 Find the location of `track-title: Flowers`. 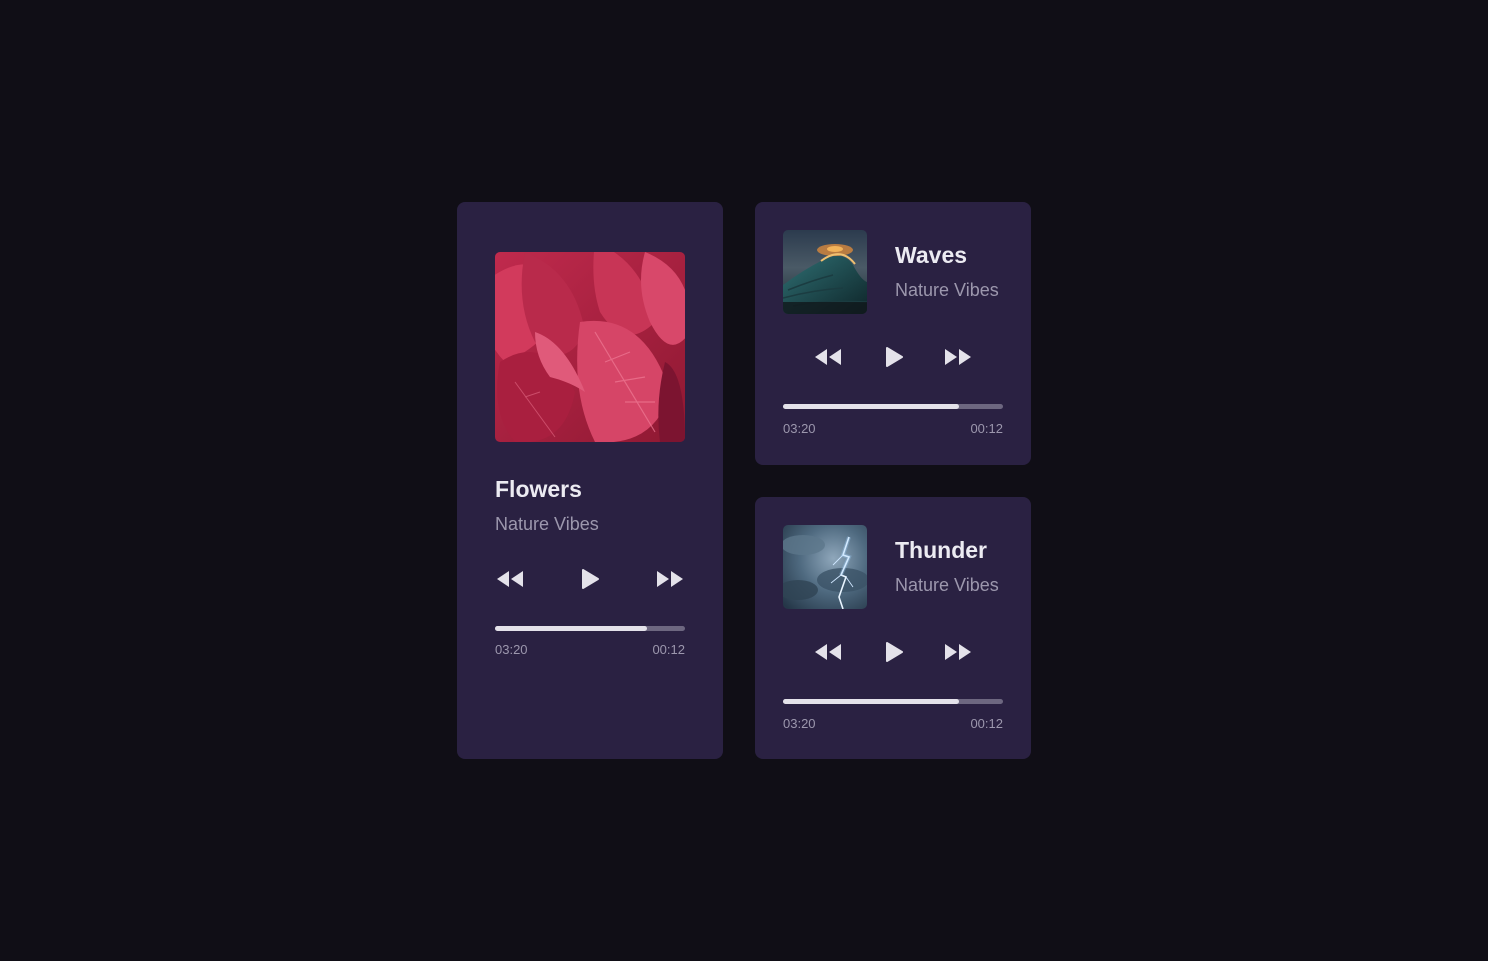

track-title: Flowers is located at coordinates (538, 489).